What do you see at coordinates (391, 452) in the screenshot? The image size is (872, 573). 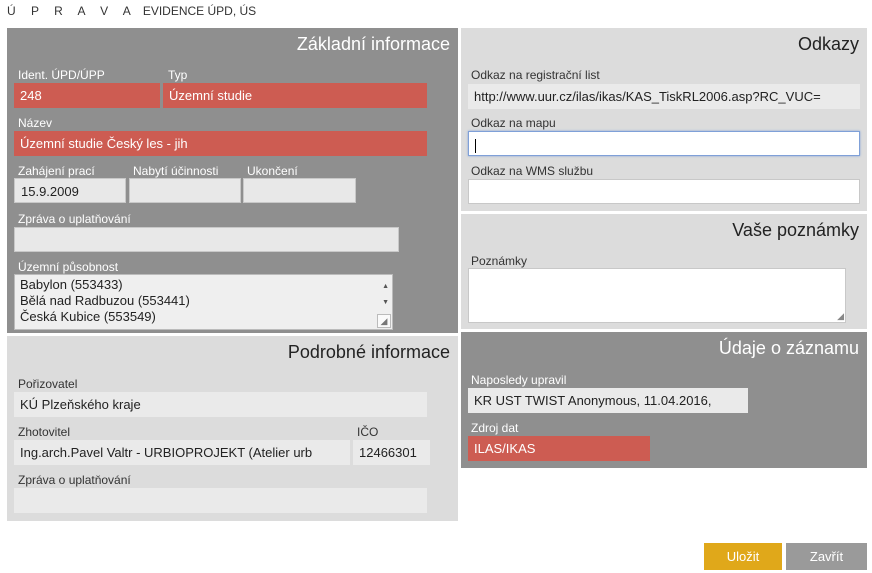 I see `ico-field: 12466301` at bounding box center [391, 452].